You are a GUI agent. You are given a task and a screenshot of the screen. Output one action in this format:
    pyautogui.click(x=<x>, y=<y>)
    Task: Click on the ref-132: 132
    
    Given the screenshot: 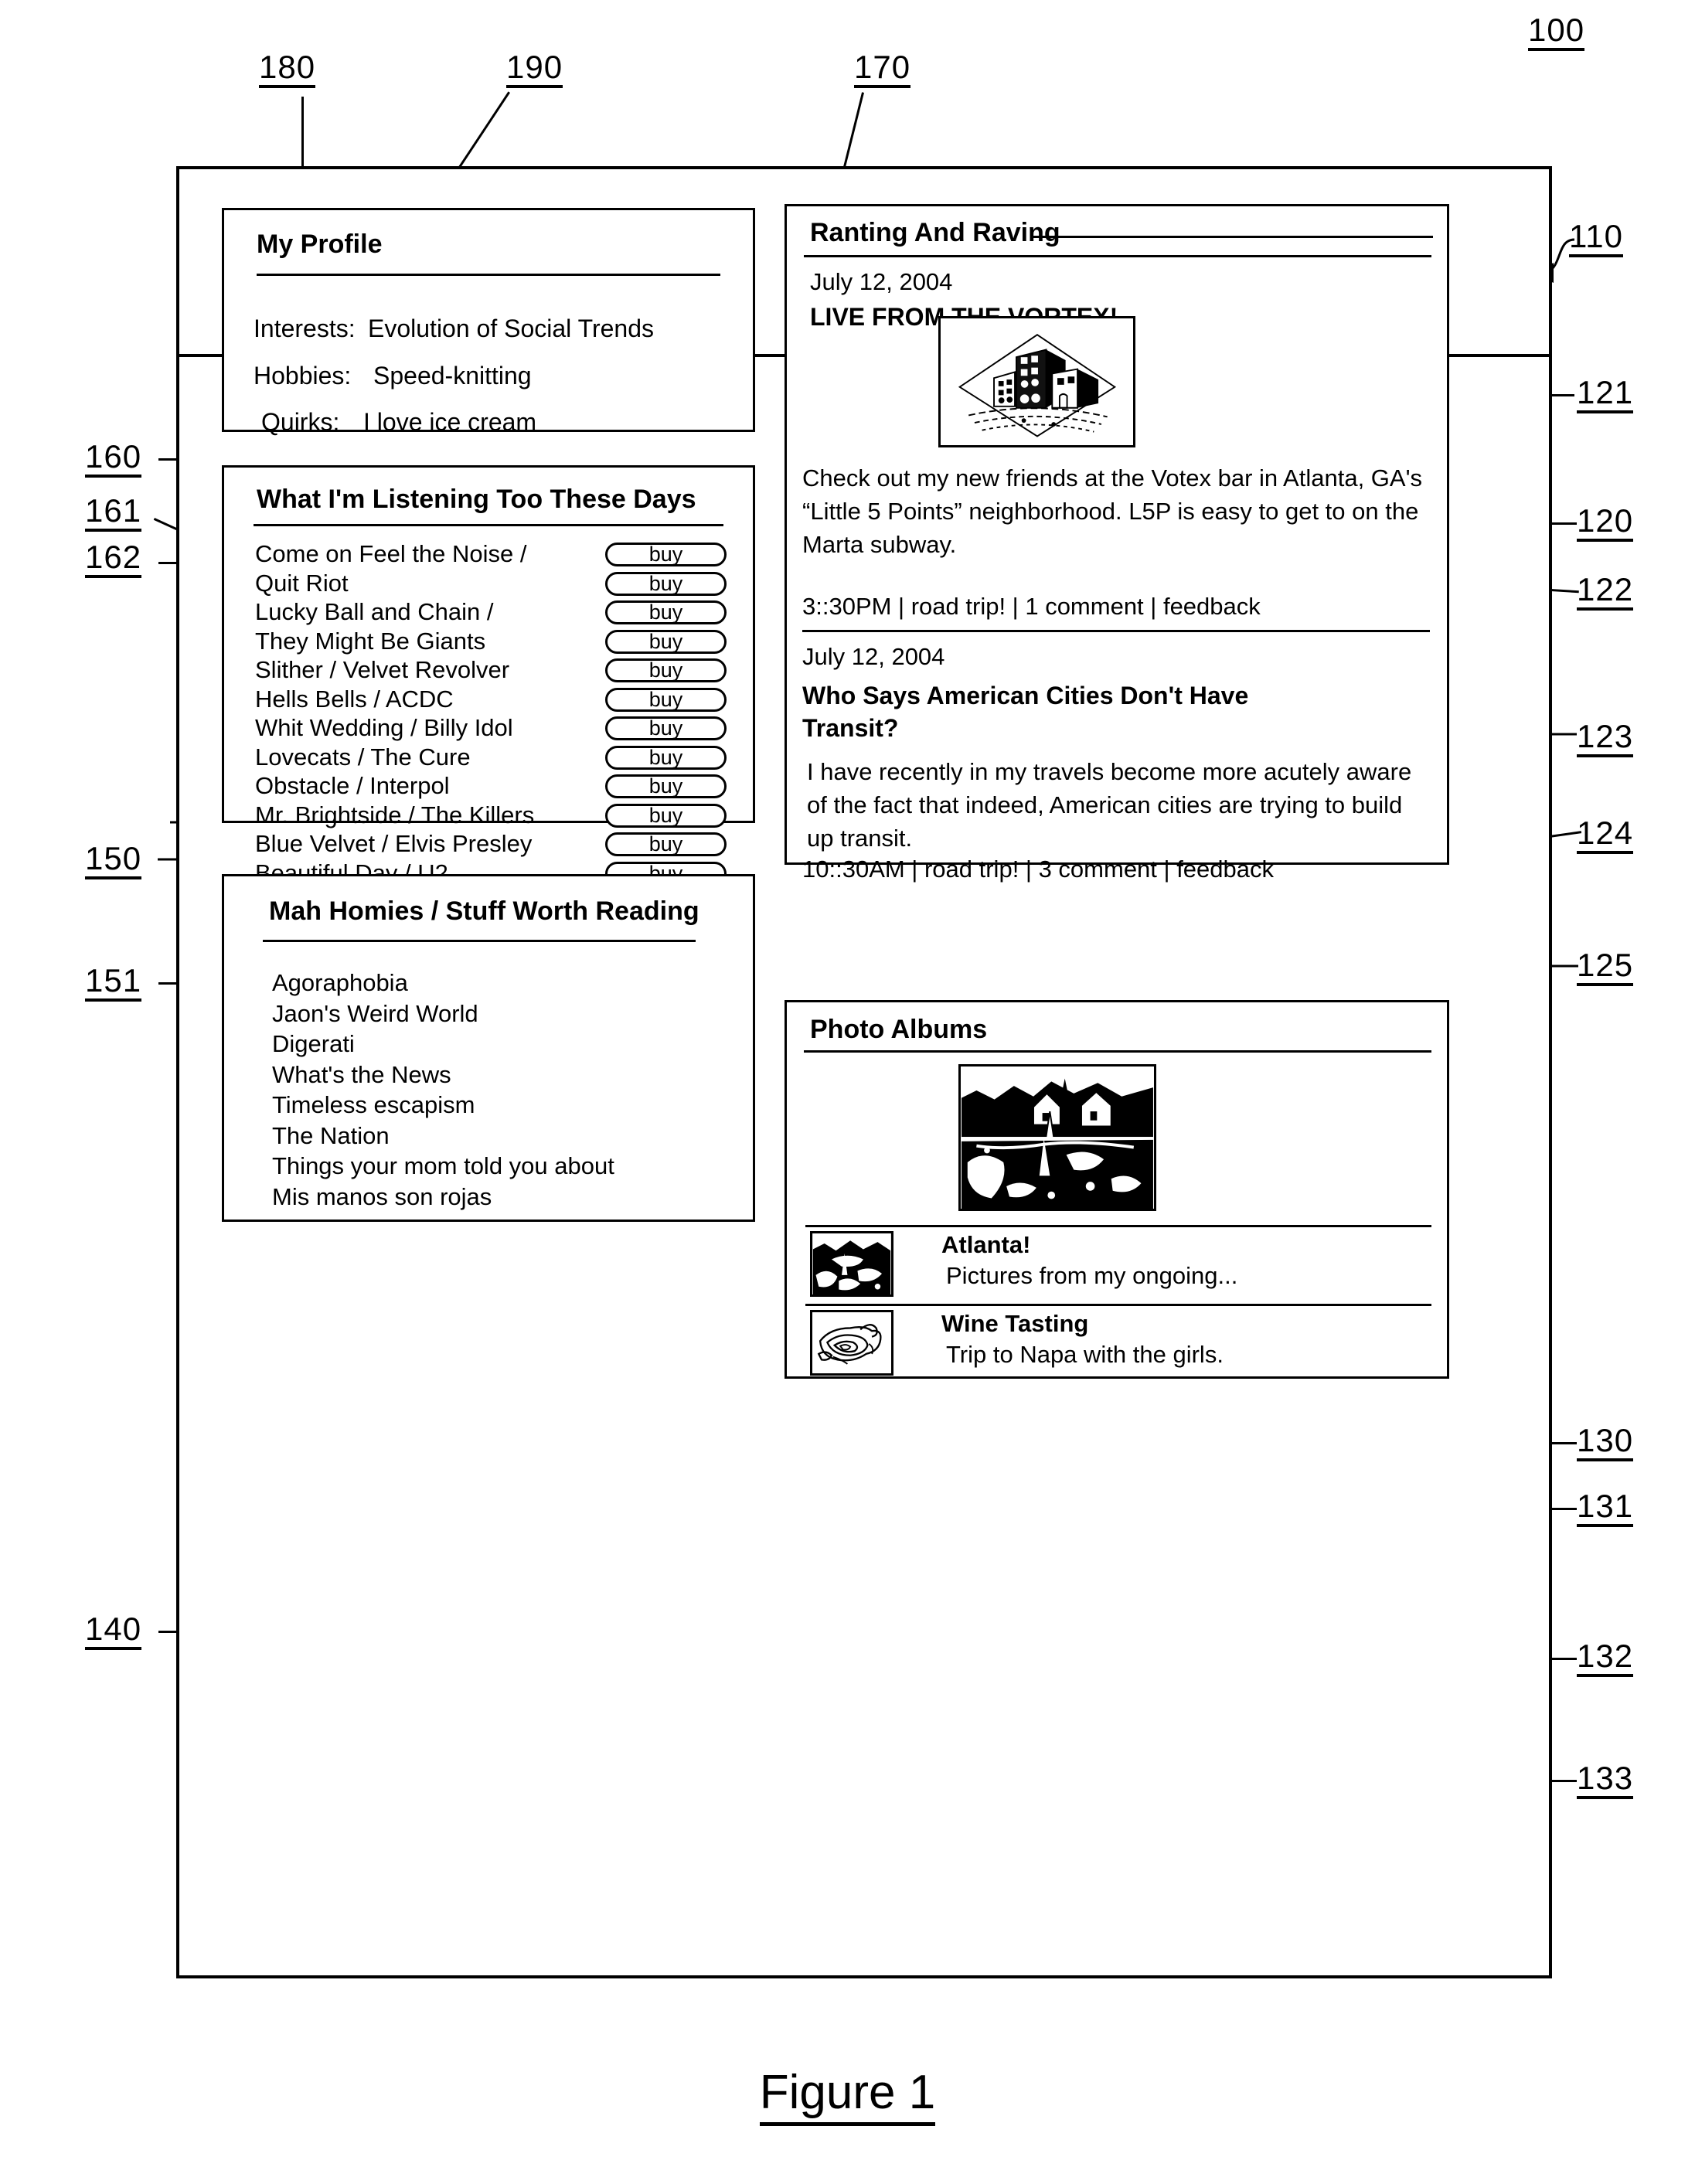 What is the action you would take?
    pyautogui.click(x=1605, y=1659)
    